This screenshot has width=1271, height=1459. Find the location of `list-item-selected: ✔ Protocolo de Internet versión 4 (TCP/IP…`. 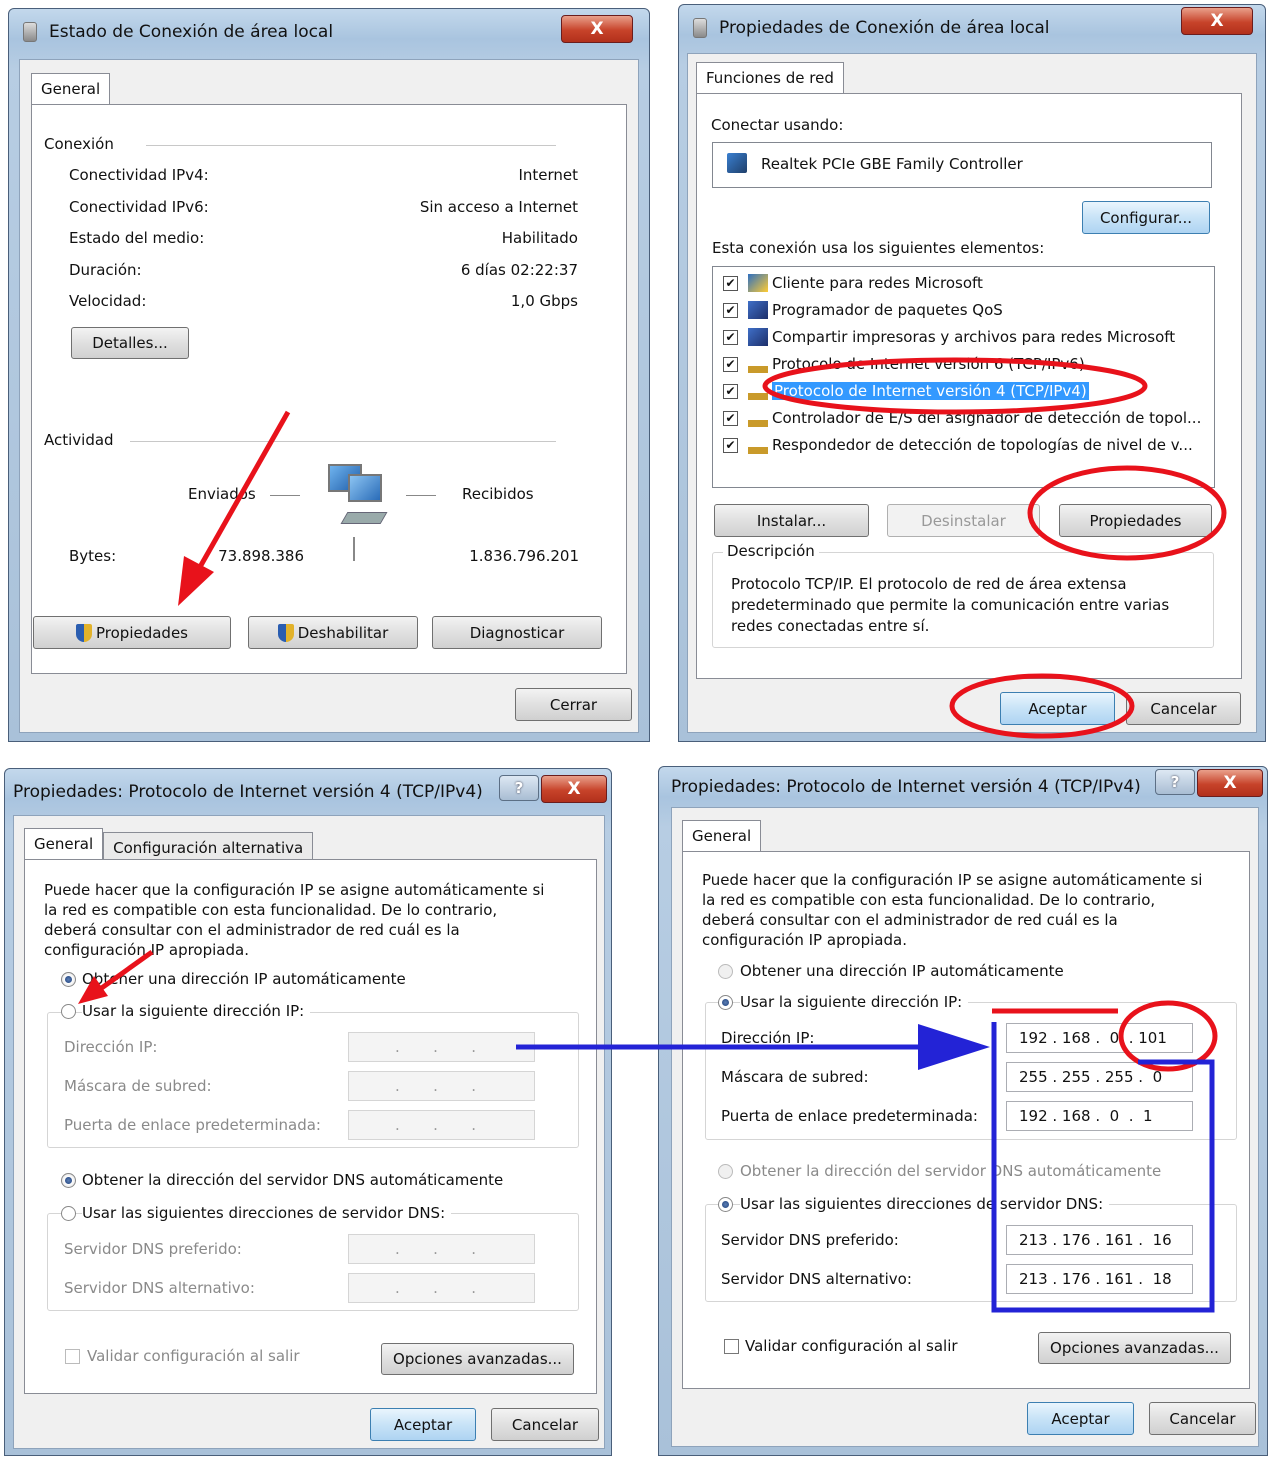

list-item-selected: ✔ Protocolo de Internet versión 4 (TCP/IP… is located at coordinates (906, 391).